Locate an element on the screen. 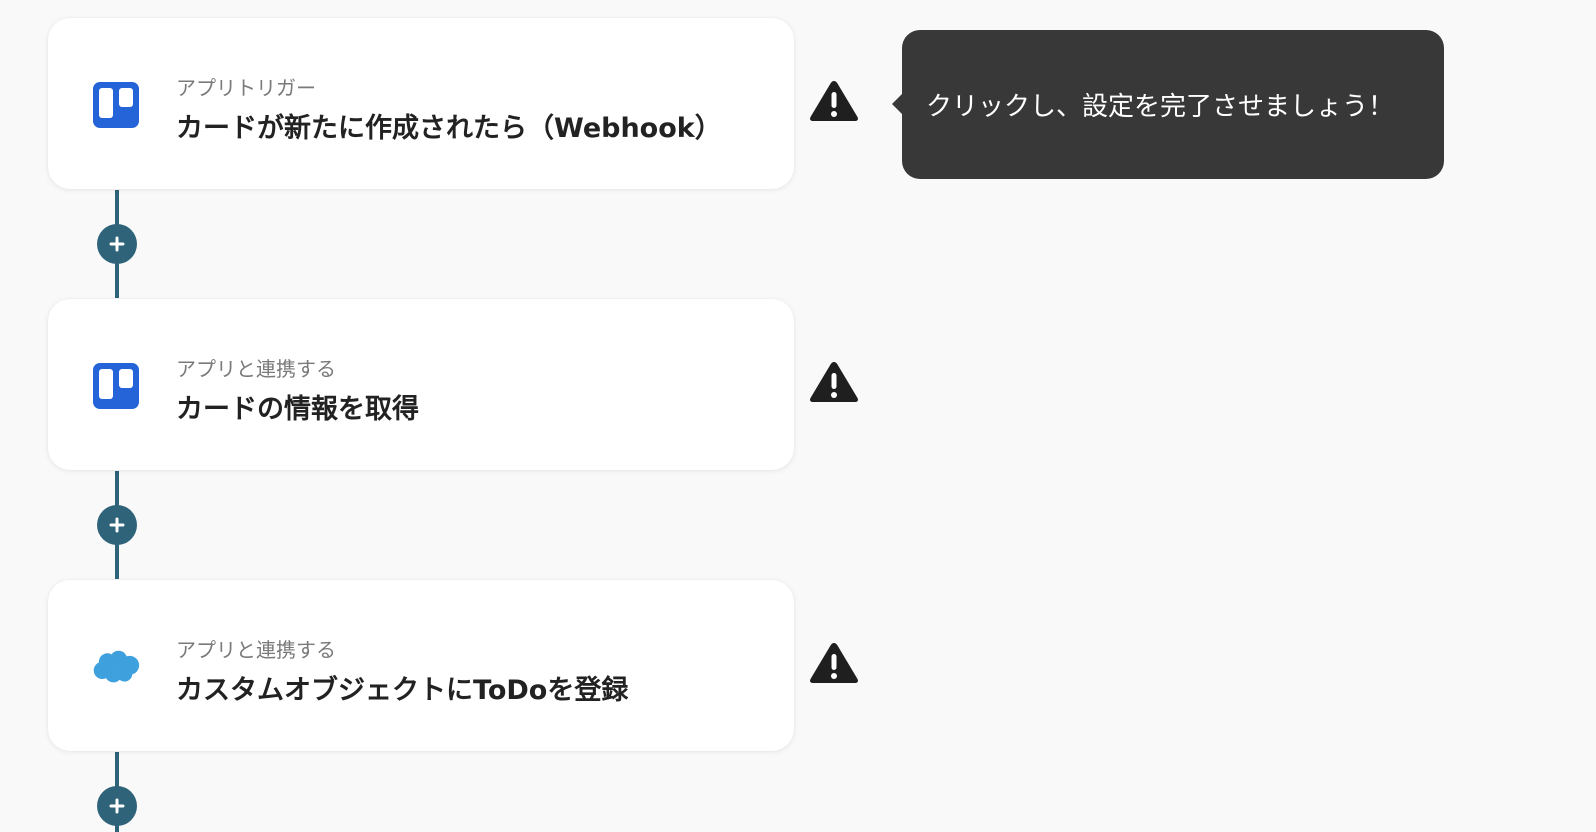 The width and height of the screenshot is (1596, 832). flow-step-card-register-todo: アプリと連携する カスタムオブジェクトにToDoを登録 is located at coordinates (421, 665).